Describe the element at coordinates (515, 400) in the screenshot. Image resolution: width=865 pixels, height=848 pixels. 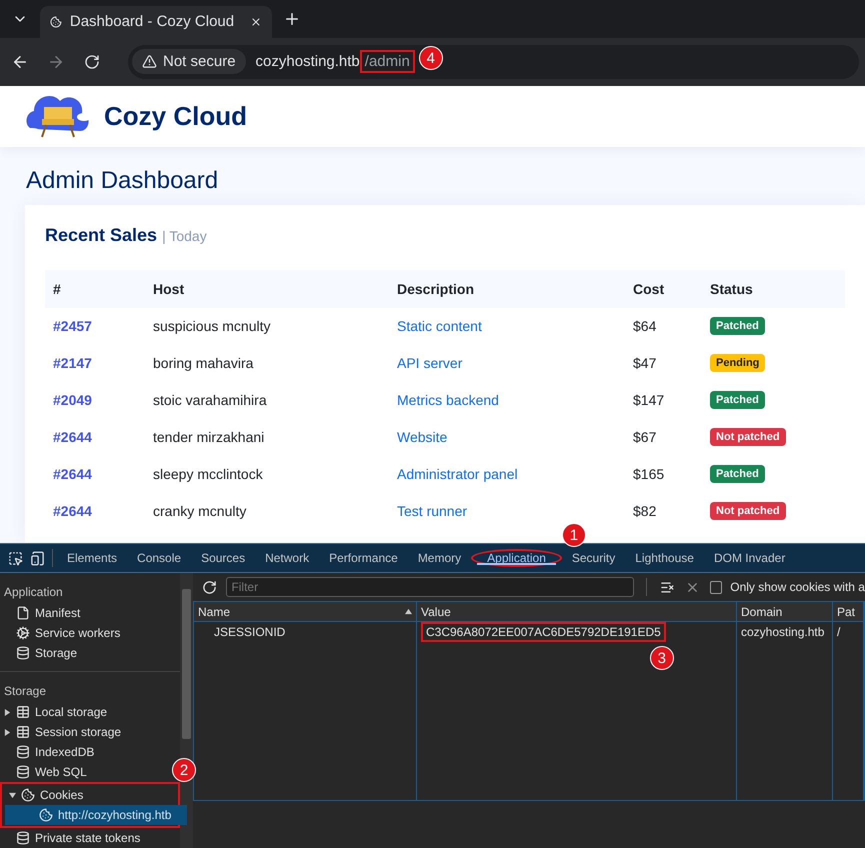
I see `description-link: Metrics backend` at that location.